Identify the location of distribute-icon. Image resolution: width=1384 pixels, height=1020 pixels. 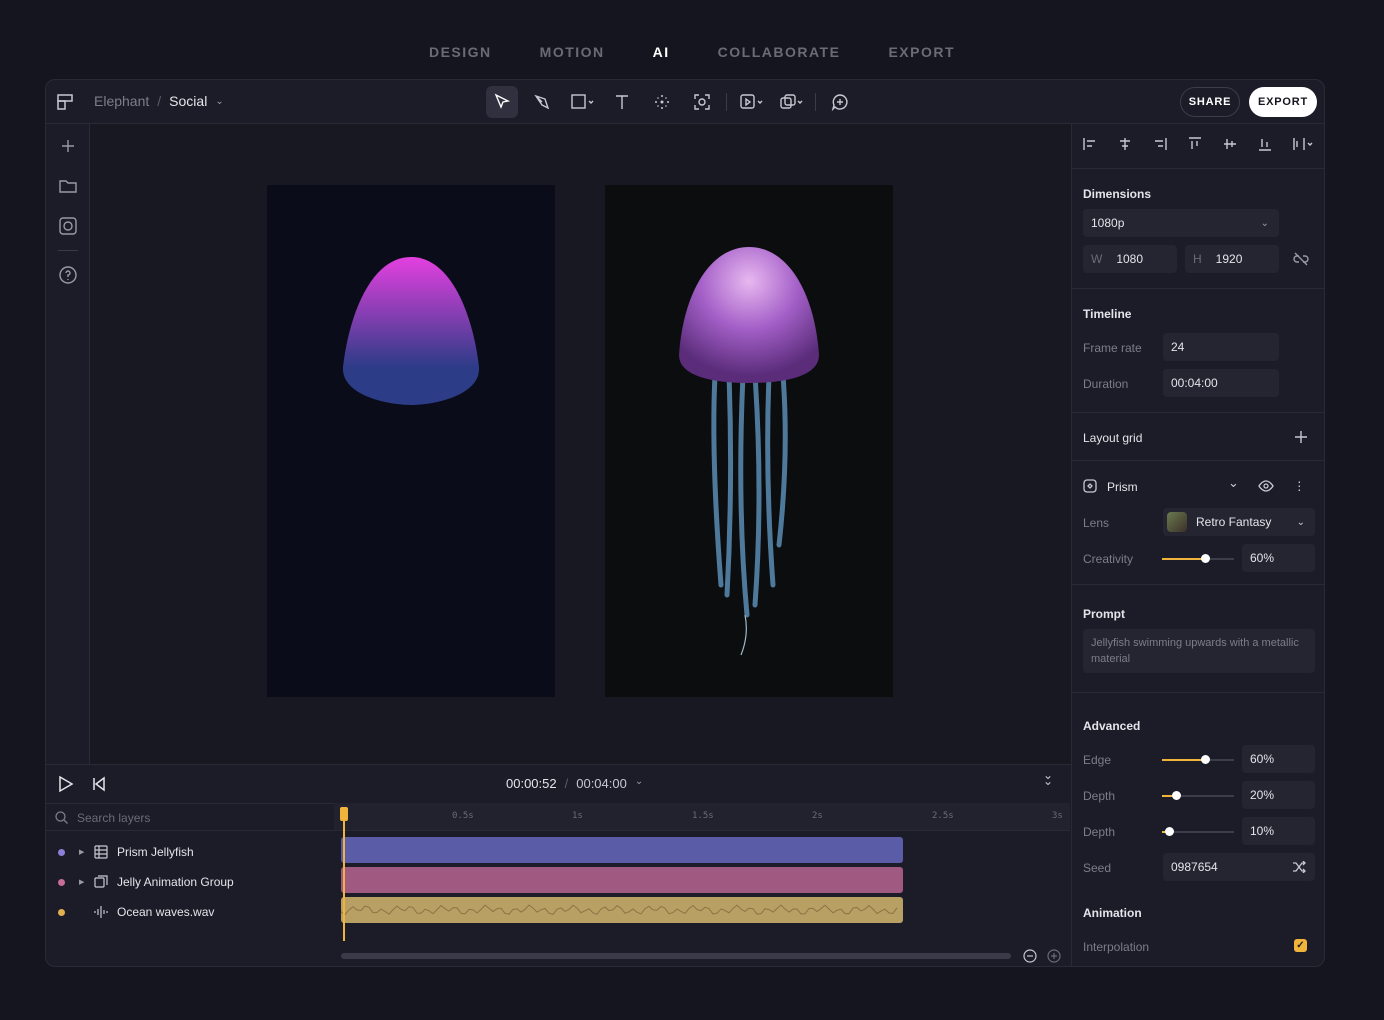
(1303, 144).